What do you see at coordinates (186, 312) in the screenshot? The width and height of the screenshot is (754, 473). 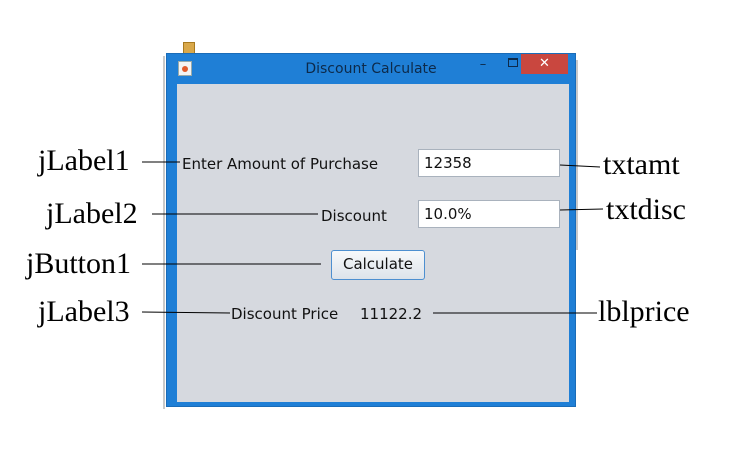 I see `leader-jlabel3` at bounding box center [186, 312].